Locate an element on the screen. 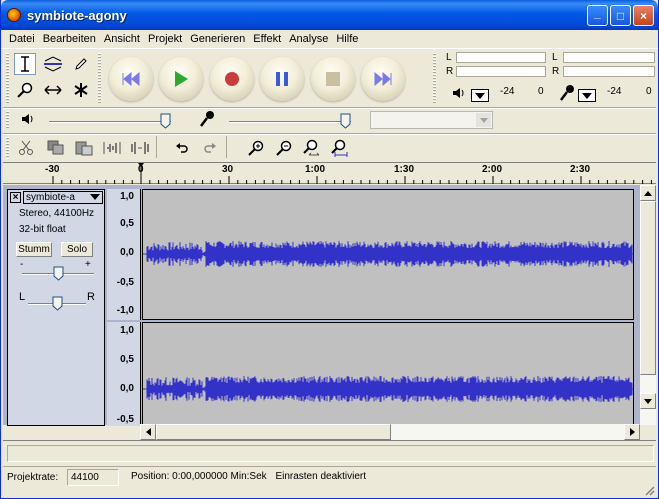 This screenshot has width=659, height=499. skip-to-end-button is located at coordinates (383, 79).